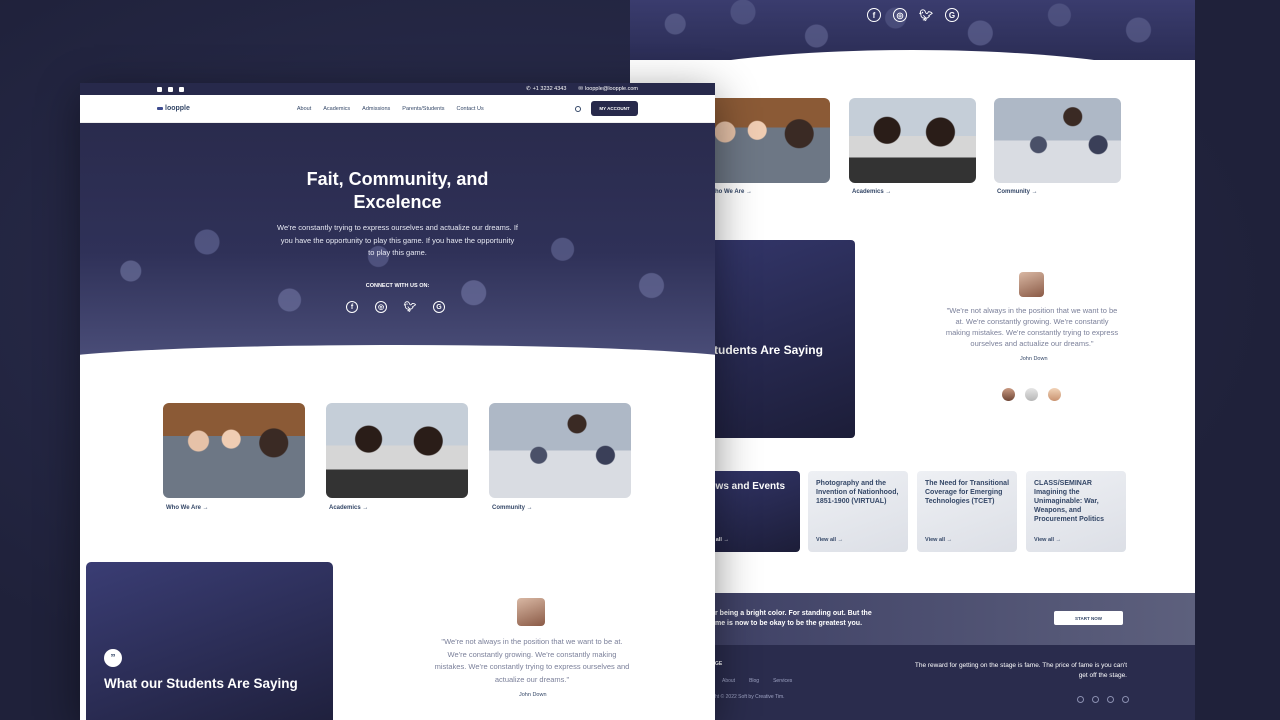 This screenshot has width=1280, height=720. I want to click on phone-number: +1 3232 4343, so click(550, 89).